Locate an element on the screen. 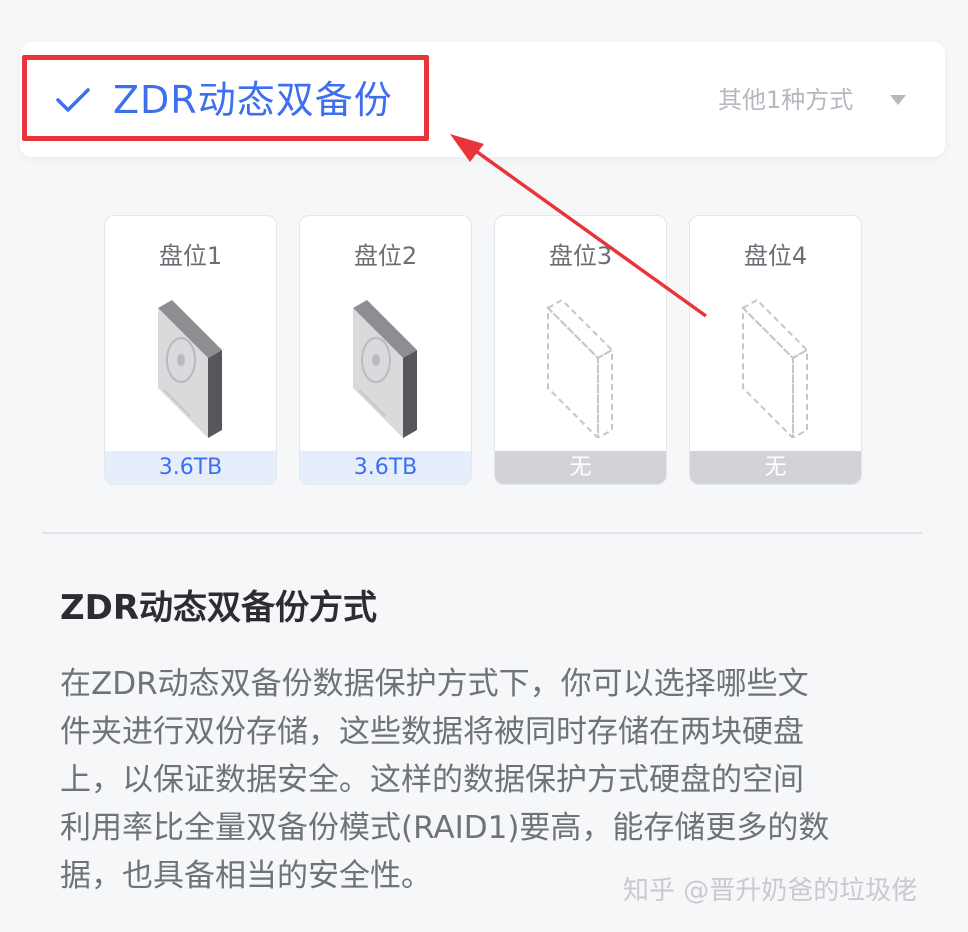 The image size is (968, 932). section-divider is located at coordinates (482, 533).